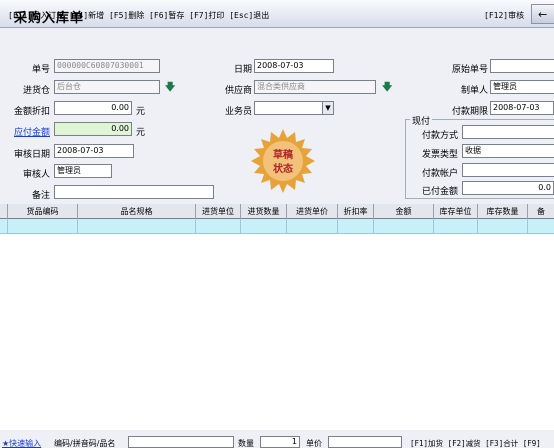 This screenshot has width=554, height=448. Describe the element at coordinates (365, 442) in the screenshot. I see `price-input` at that location.